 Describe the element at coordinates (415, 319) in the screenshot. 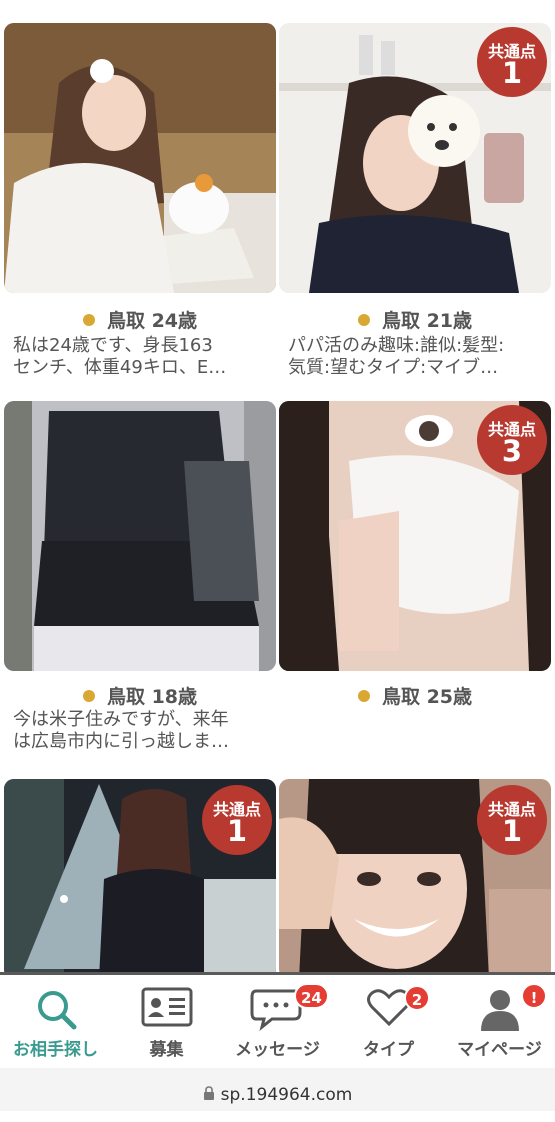

I see `location-age: 鳥取 21歳` at that location.